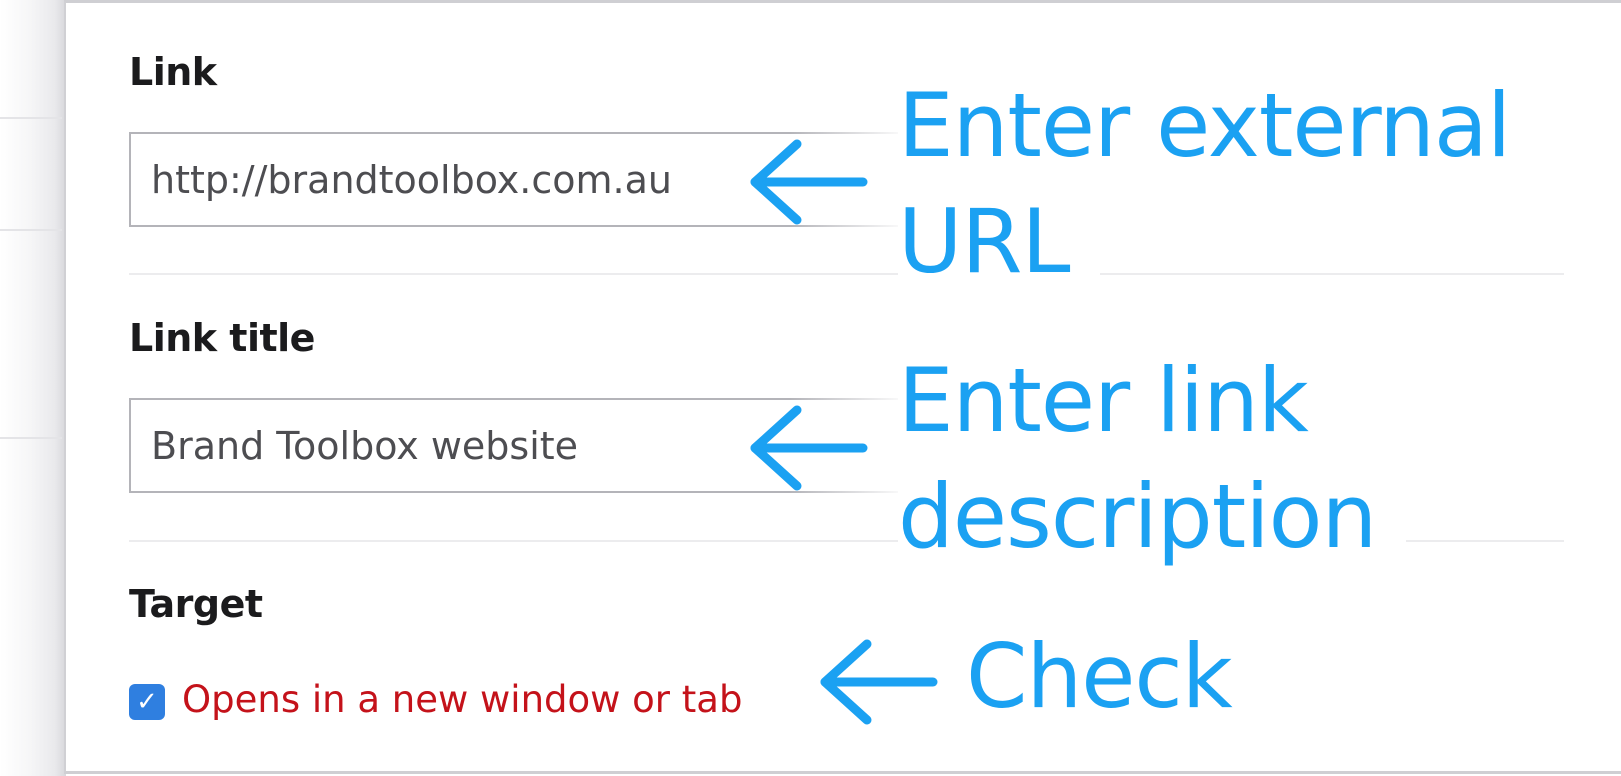 The width and height of the screenshot is (1621, 776). What do you see at coordinates (1209, 126) in the screenshot?
I see `annotation-url-line1: Enter external` at bounding box center [1209, 126].